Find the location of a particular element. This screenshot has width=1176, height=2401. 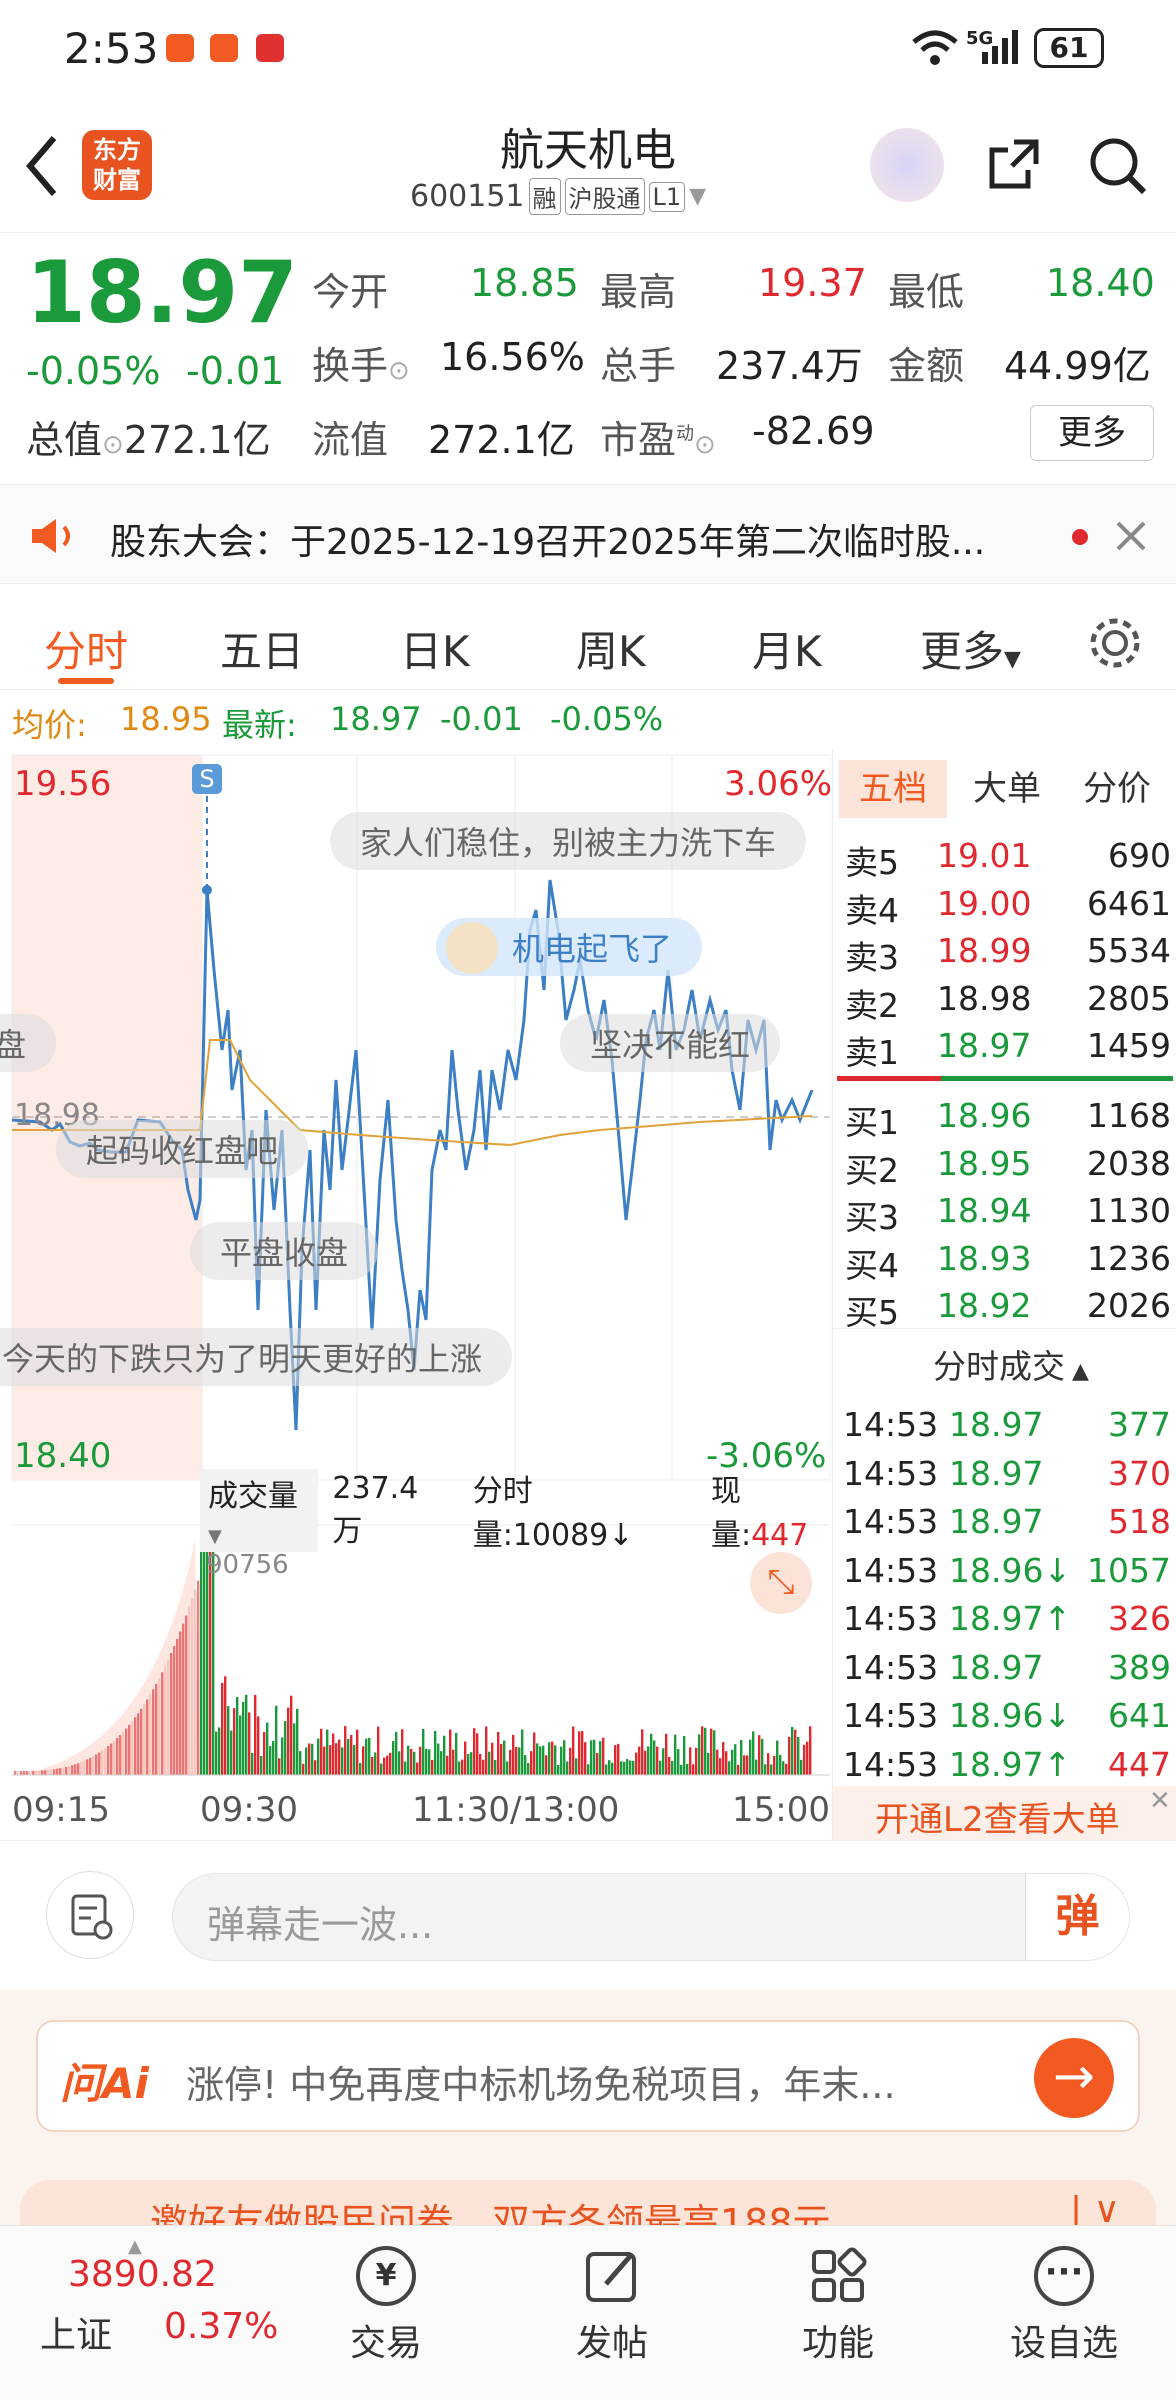

danmu-settings-icon is located at coordinates (90, 1915).